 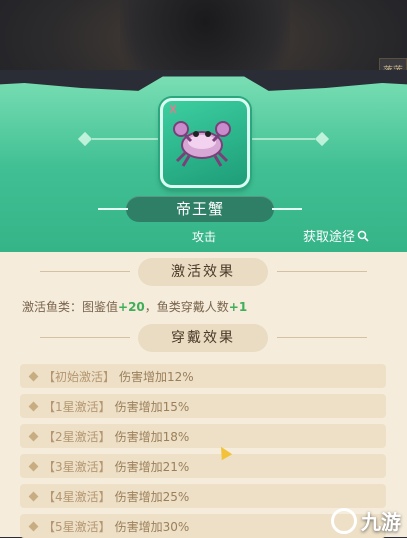 What do you see at coordinates (203, 237) in the screenshot?
I see `item-type: 攻击` at bounding box center [203, 237].